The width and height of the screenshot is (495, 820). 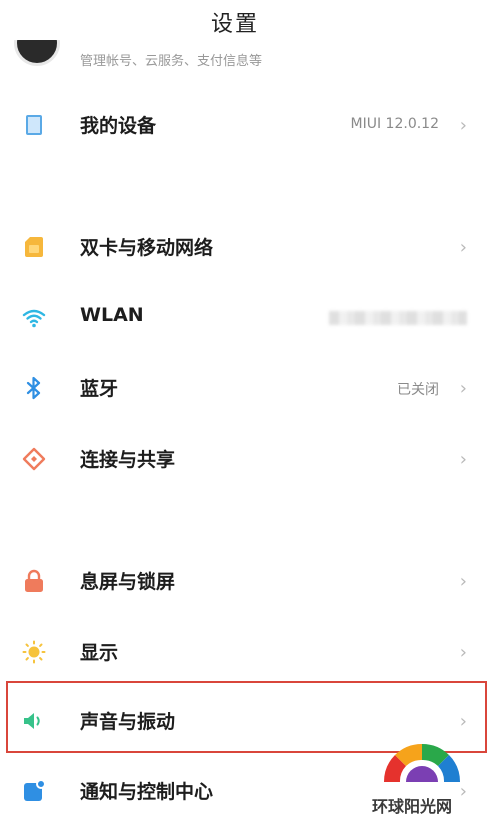 What do you see at coordinates (34, 652) in the screenshot?
I see `sun-icon` at bounding box center [34, 652].